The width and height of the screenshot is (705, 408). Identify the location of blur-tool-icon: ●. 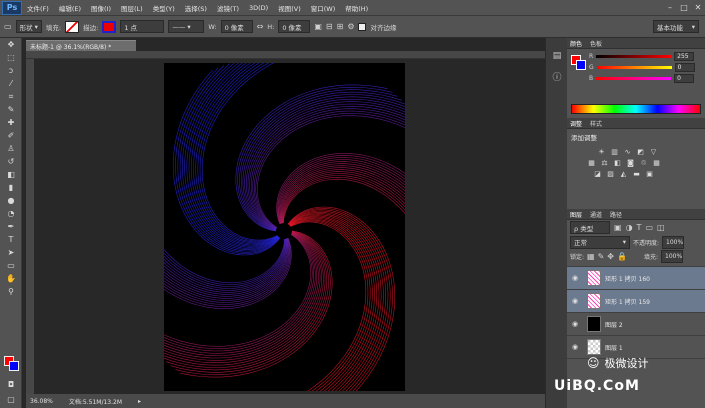
(11, 200).